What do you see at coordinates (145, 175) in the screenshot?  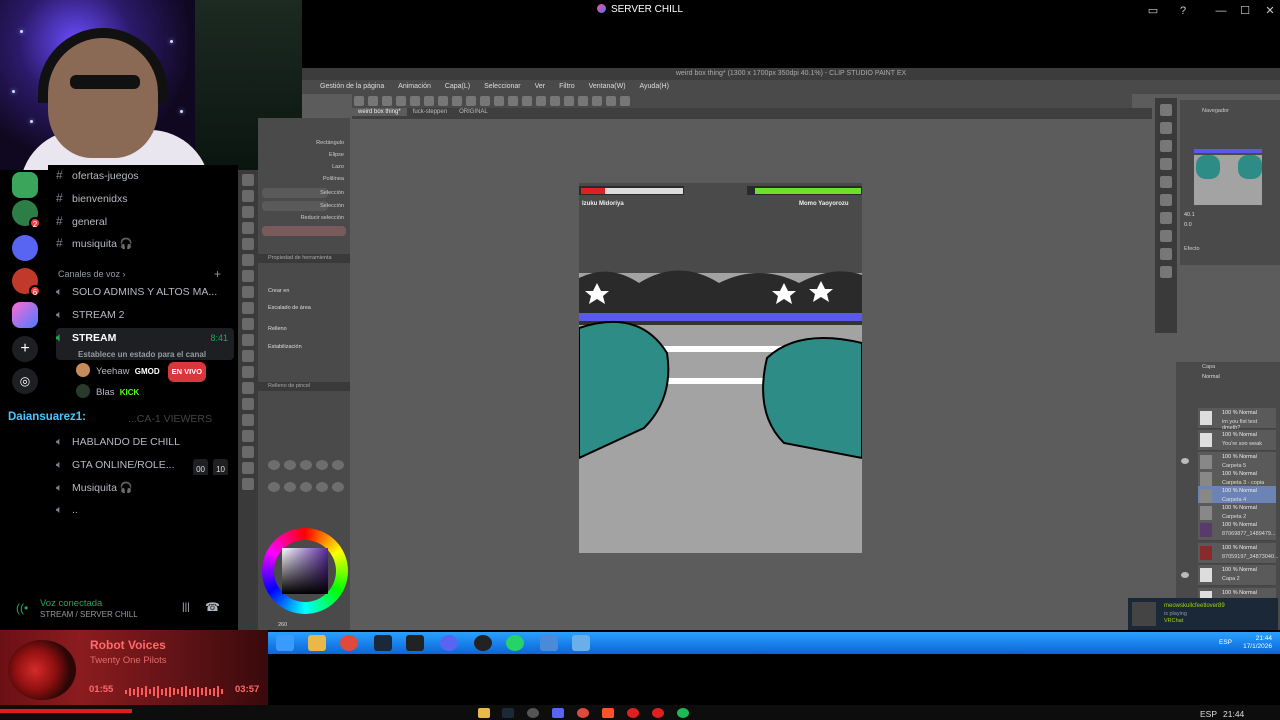 I see `channel-ofertas-juegos: # ofertas-juegos` at bounding box center [145, 175].